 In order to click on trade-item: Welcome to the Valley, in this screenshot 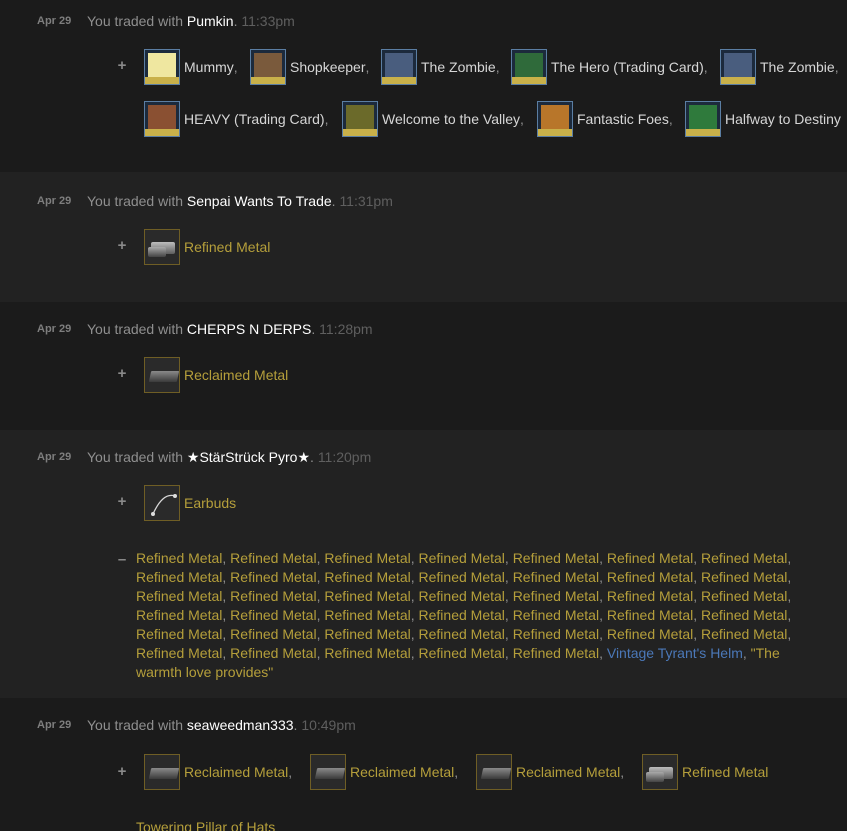, I will do `click(433, 119)`.